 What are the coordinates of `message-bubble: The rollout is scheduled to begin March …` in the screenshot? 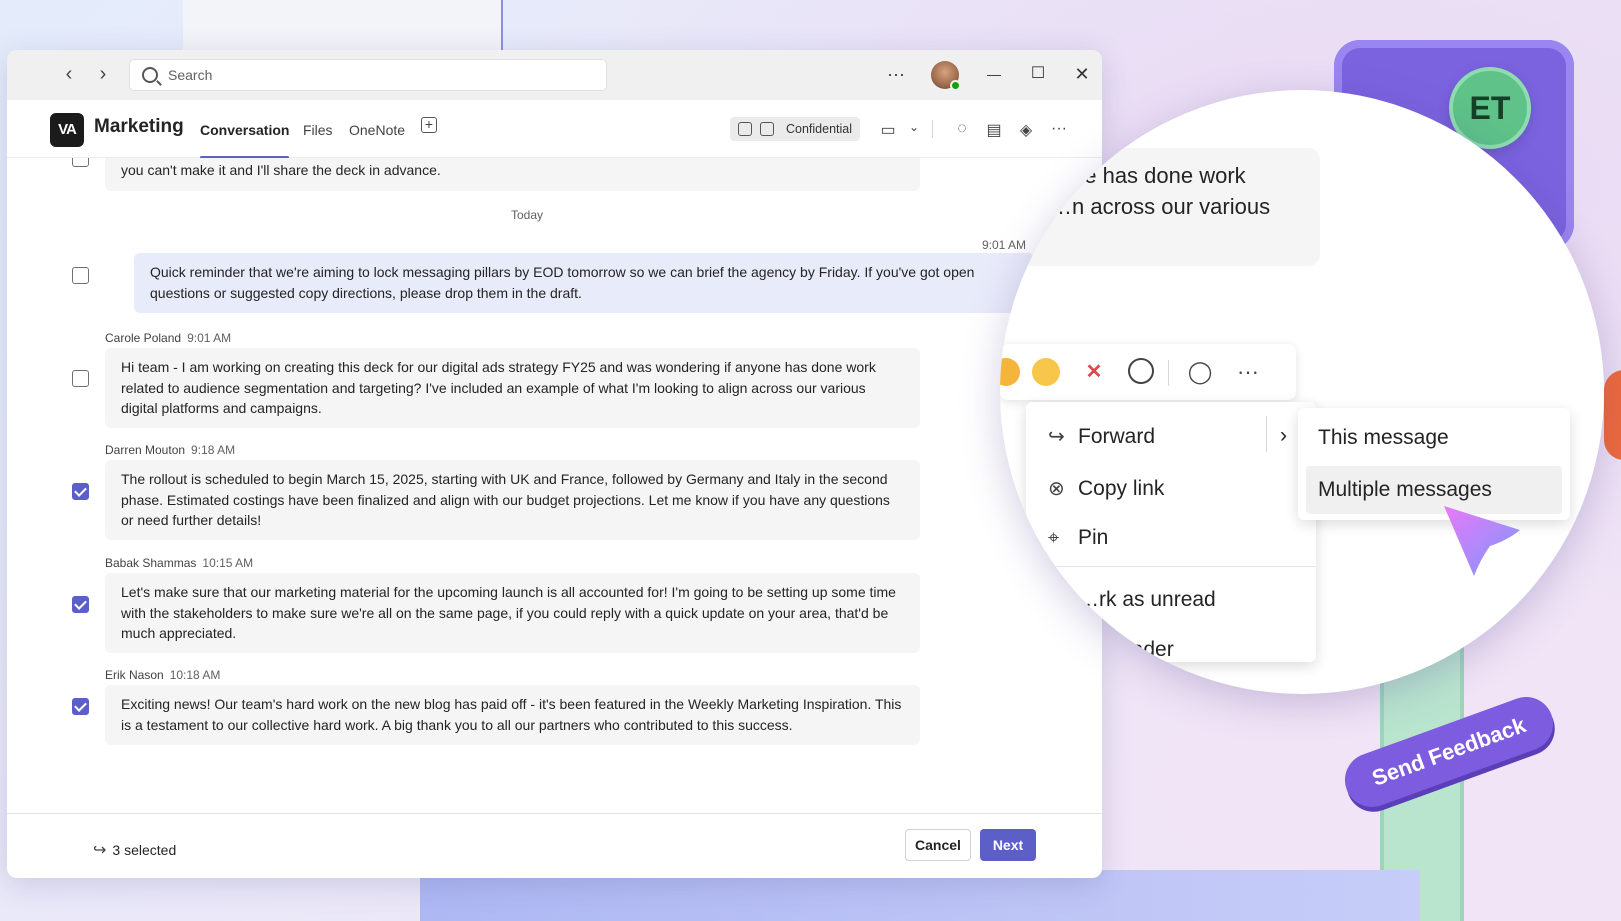 It's located at (512, 500).